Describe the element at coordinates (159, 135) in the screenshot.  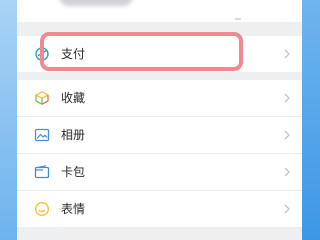
I see `menu-item-album: 相册` at that location.